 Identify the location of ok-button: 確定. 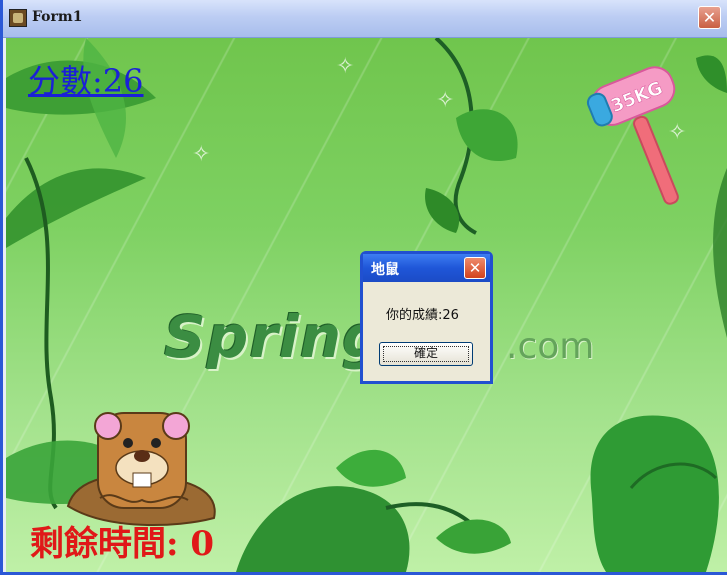
(426, 354).